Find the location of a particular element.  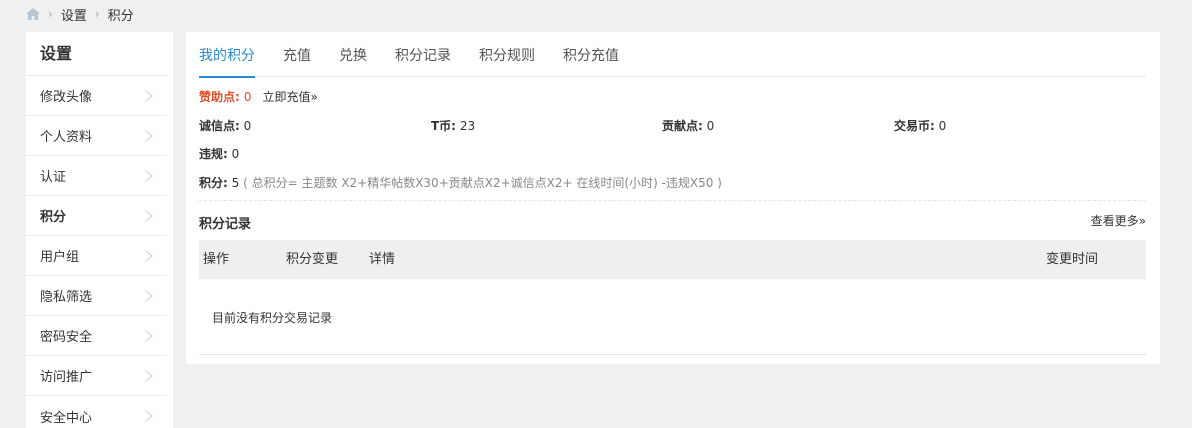

tcoin-stat: T币: 23 is located at coordinates (453, 125).